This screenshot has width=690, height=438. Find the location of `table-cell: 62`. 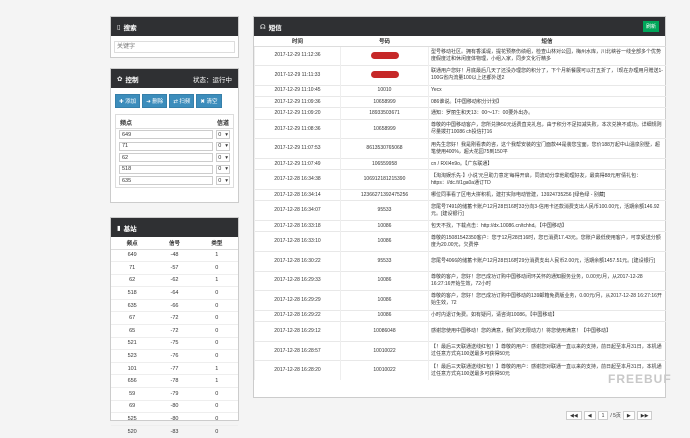

table-cell: 62 is located at coordinates (132, 280).